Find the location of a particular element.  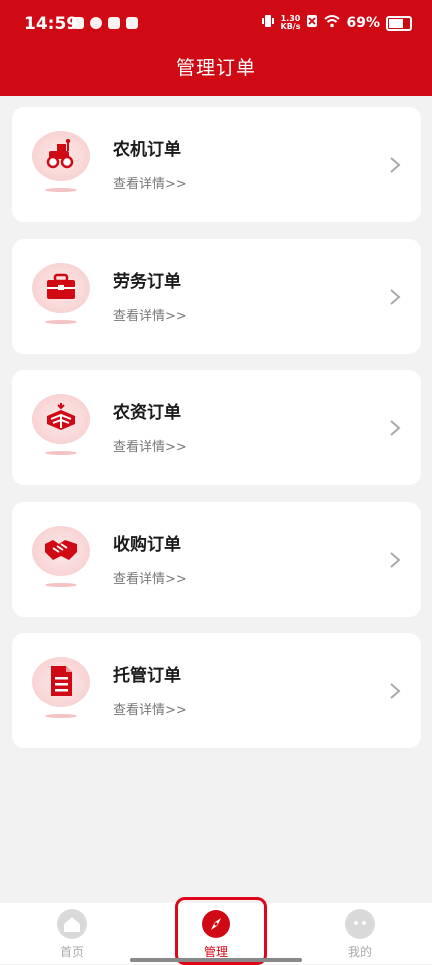

card-title: 农资订单 is located at coordinates (147, 413).